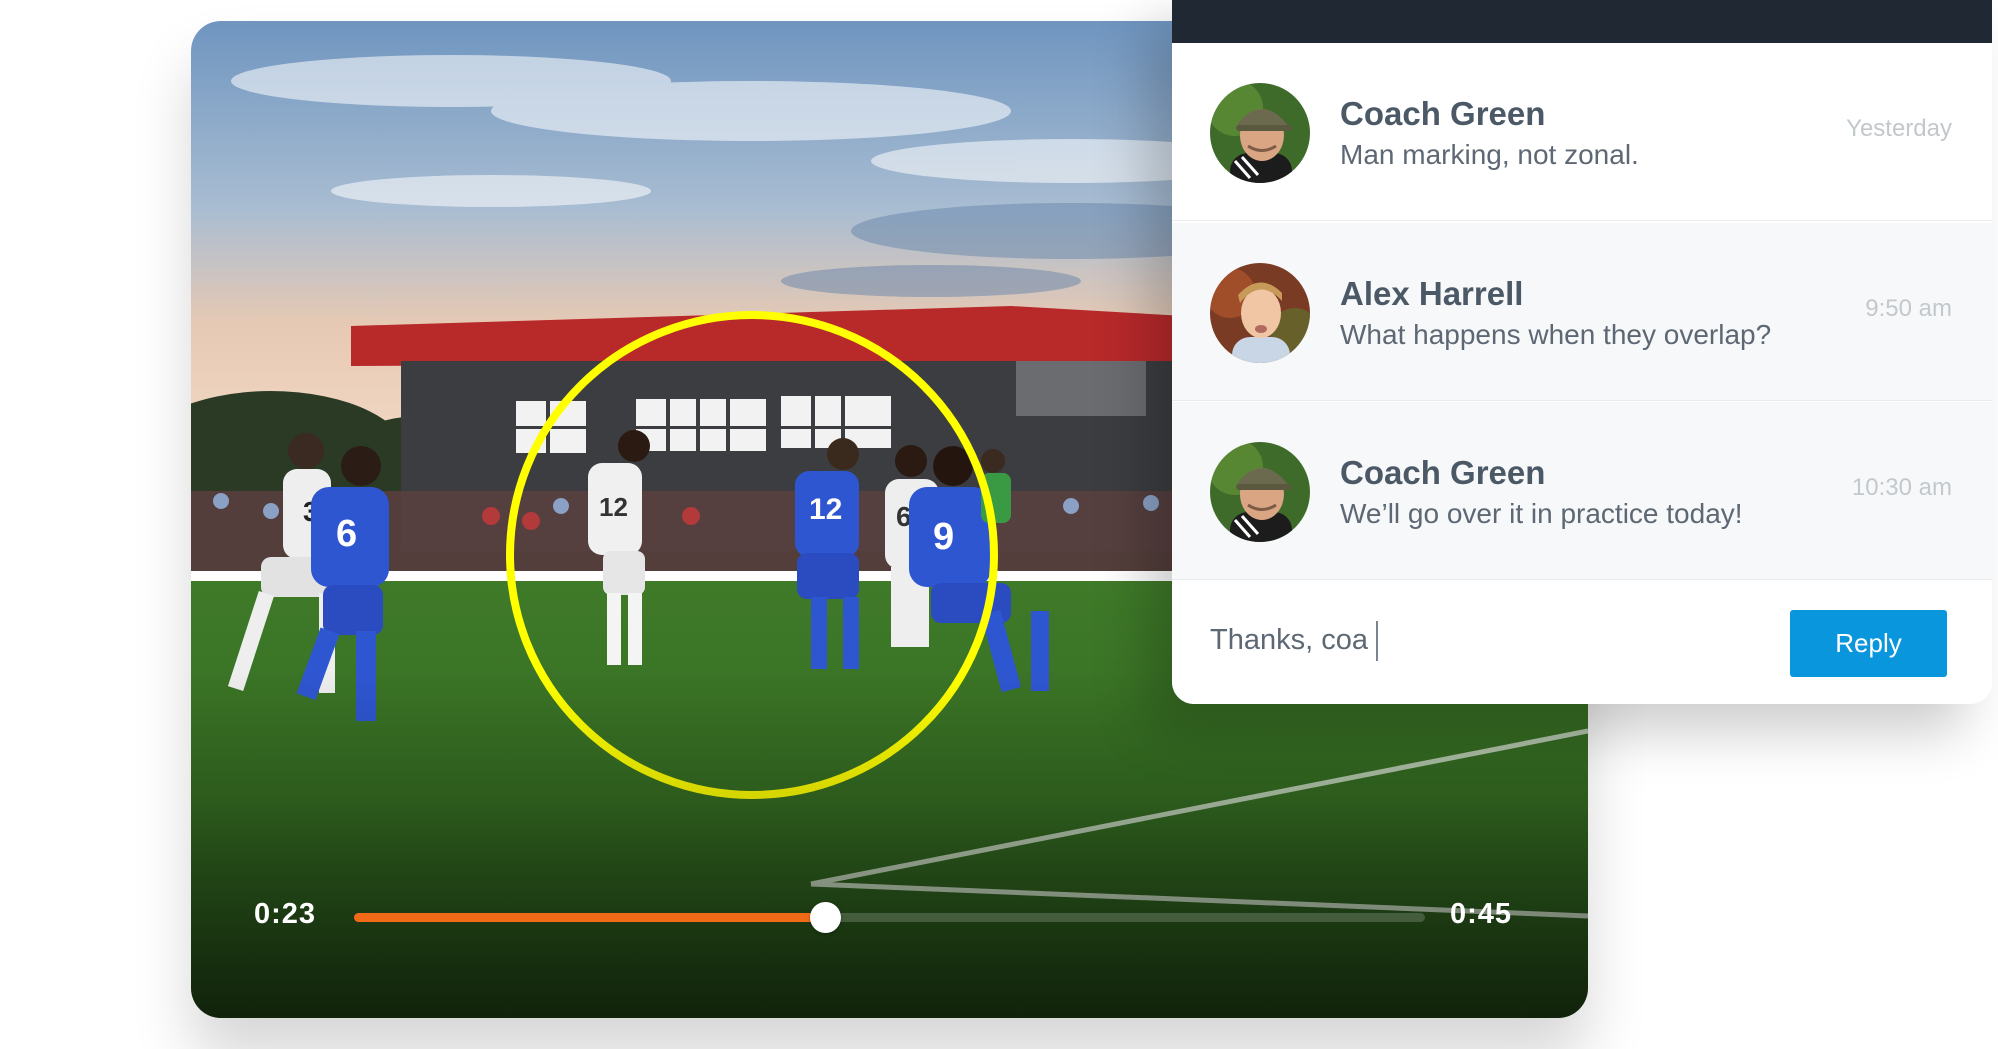  What do you see at coordinates (1868, 643) in the screenshot?
I see `reply-button: Reply` at bounding box center [1868, 643].